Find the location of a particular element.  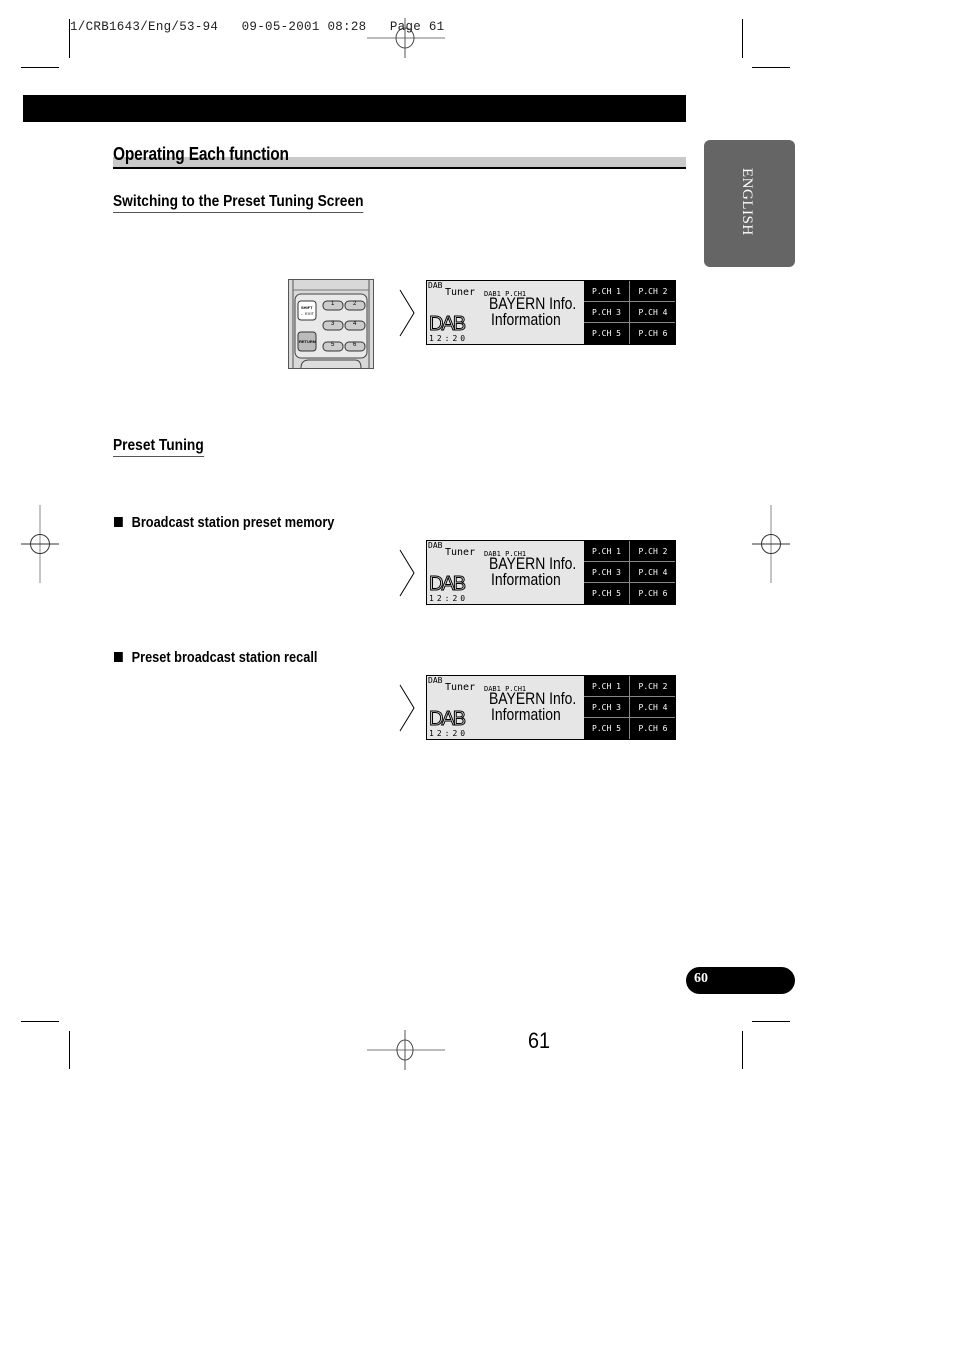

shift-button: SHIFT is located at coordinates (307, 307).